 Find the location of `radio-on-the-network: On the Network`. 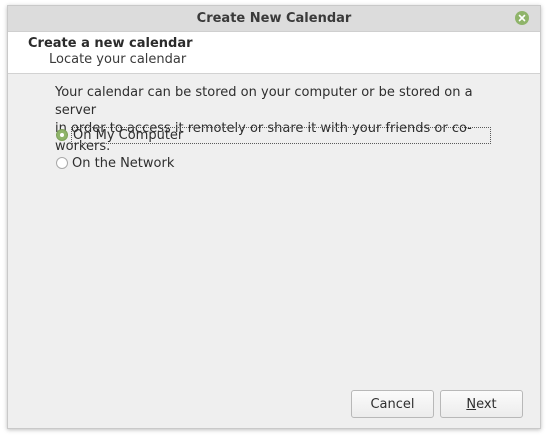

radio-on-the-network: On the Network is located at coordinates (115, 163).